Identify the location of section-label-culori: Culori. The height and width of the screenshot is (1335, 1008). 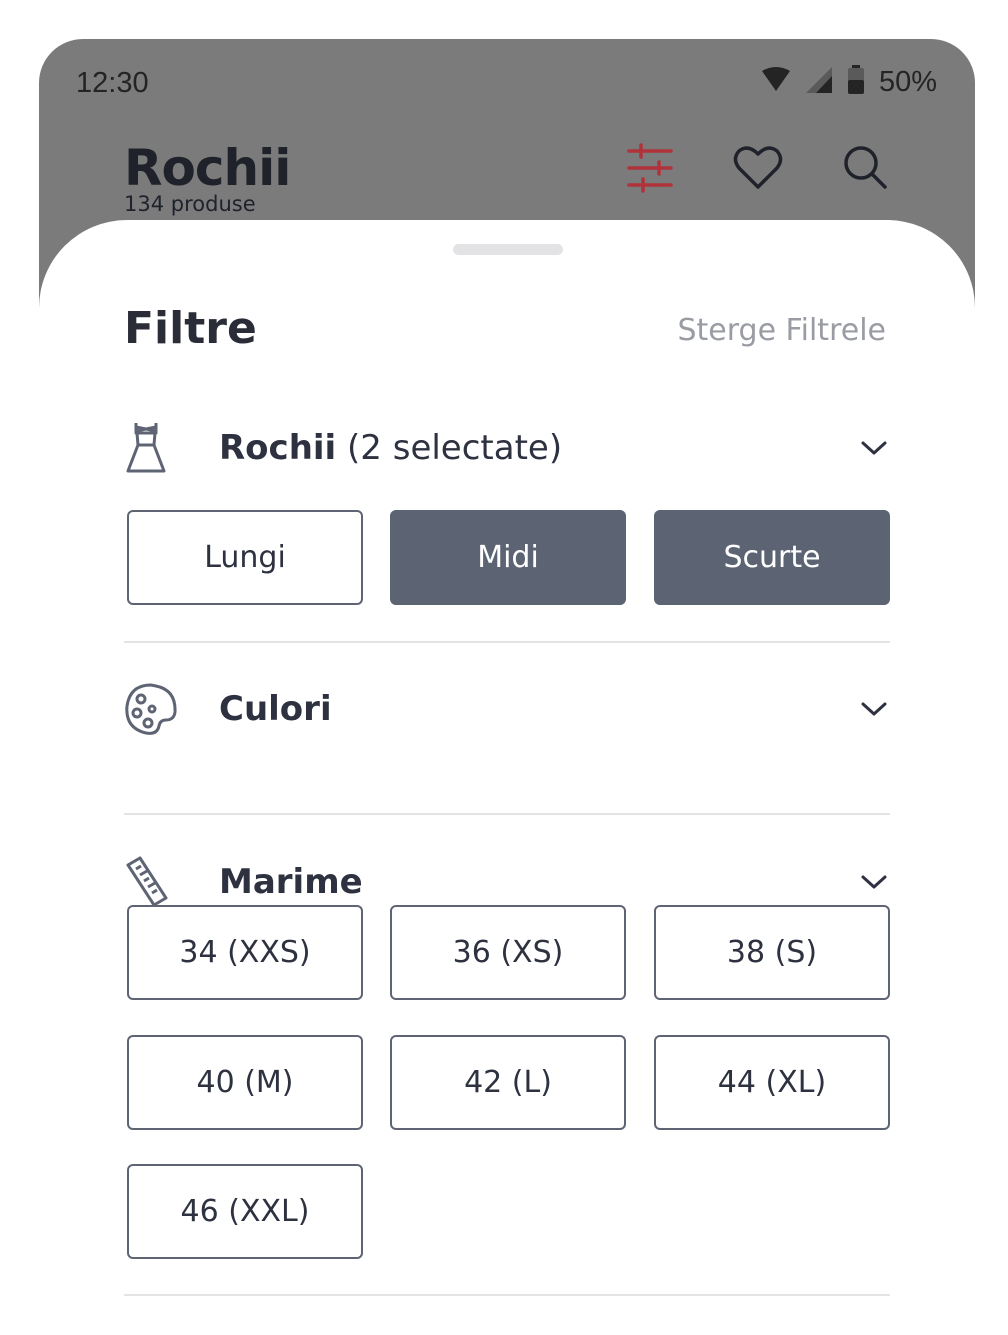
(275, 709).